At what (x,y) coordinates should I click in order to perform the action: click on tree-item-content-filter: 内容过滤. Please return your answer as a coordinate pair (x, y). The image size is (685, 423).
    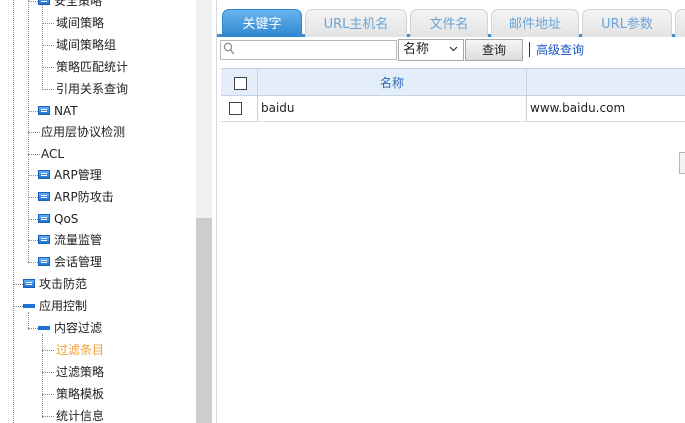
    Looking at the image, I should click on (78, 328).